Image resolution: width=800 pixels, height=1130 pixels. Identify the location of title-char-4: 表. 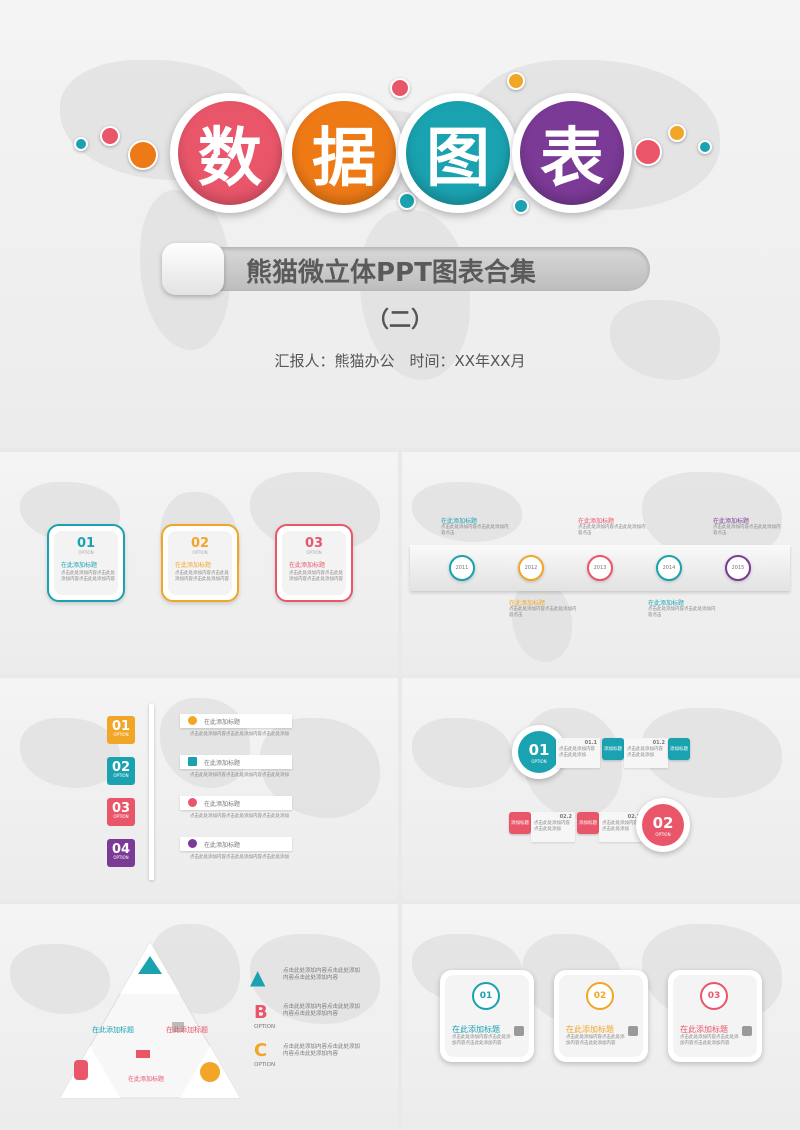
(572, 153).